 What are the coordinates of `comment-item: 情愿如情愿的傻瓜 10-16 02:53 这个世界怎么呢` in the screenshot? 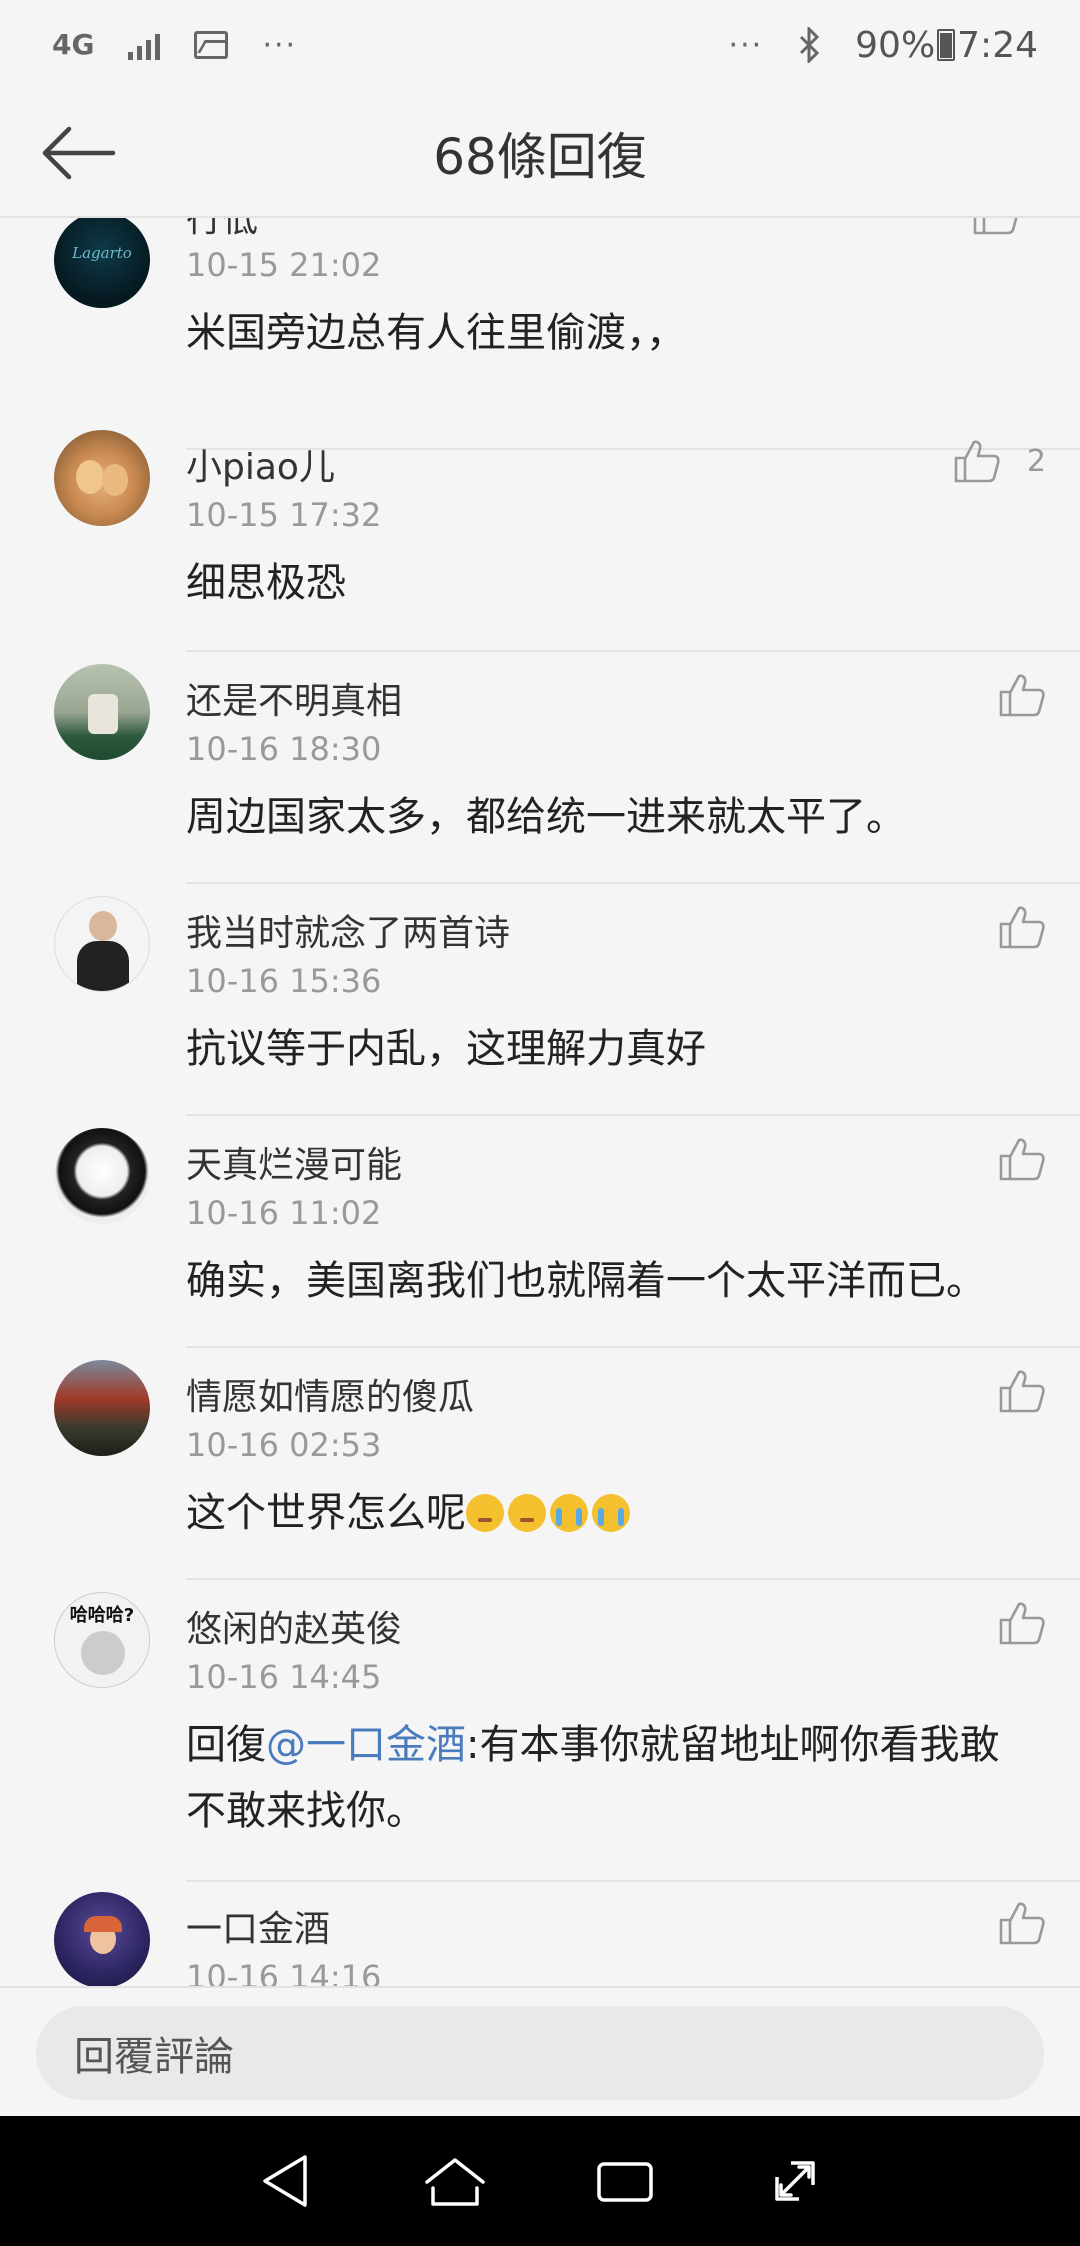 It's located at (540, 1486).